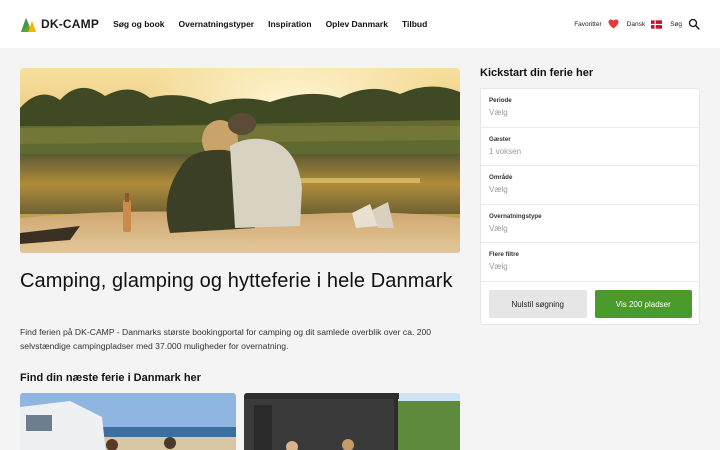 This screenshot has width=720, height=450. I want to click on language-selector: Dansk, so click(644, 24).